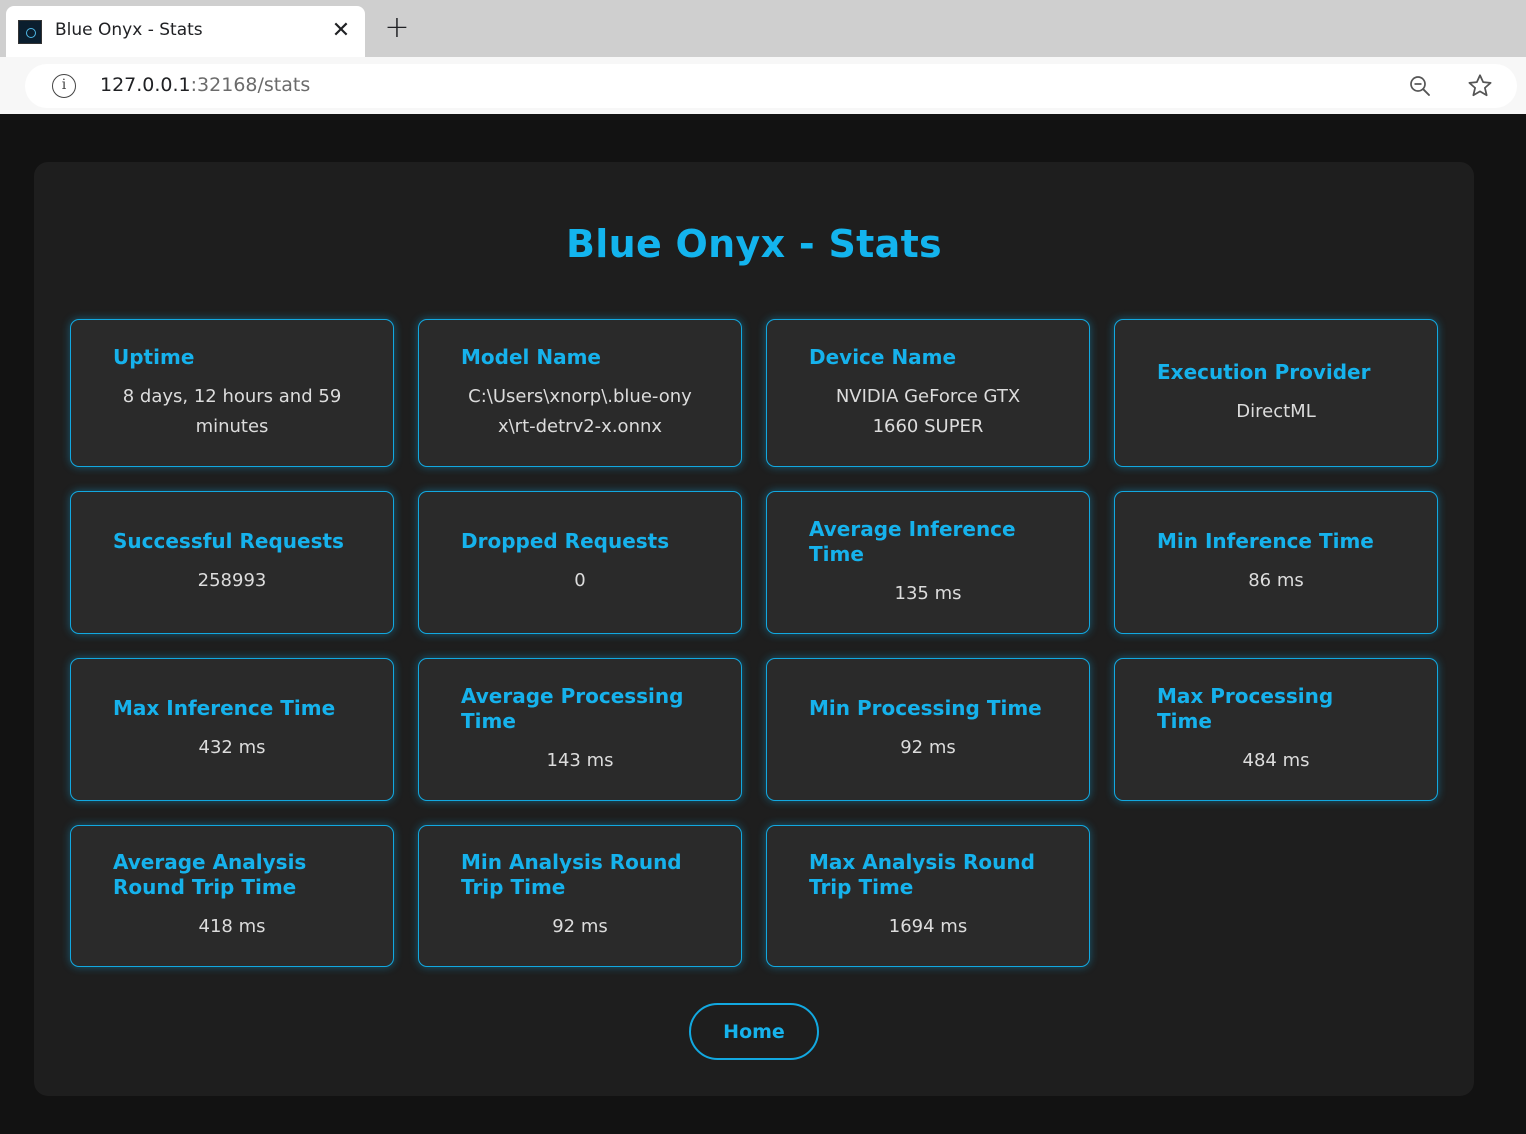  Describe the element at coordinates (232, 926) in the screenshot. I see `stat-value: 418 ms` at that location.